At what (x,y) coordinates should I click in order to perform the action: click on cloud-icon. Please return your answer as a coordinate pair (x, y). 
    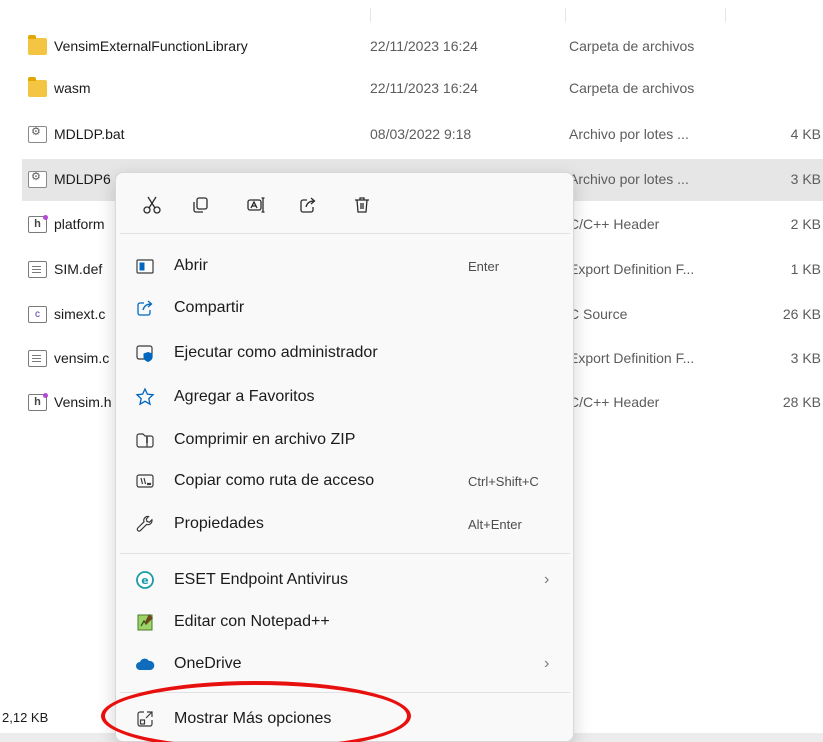
    Looking at the image, I should click on (145, 664).